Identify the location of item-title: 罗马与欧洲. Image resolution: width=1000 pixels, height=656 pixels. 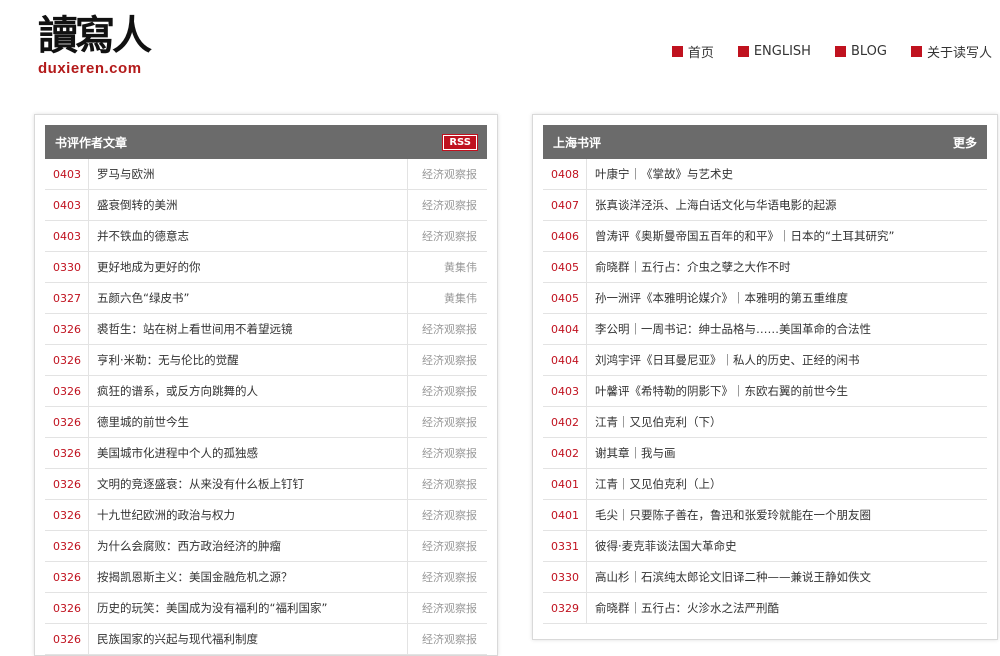
(248, 174).